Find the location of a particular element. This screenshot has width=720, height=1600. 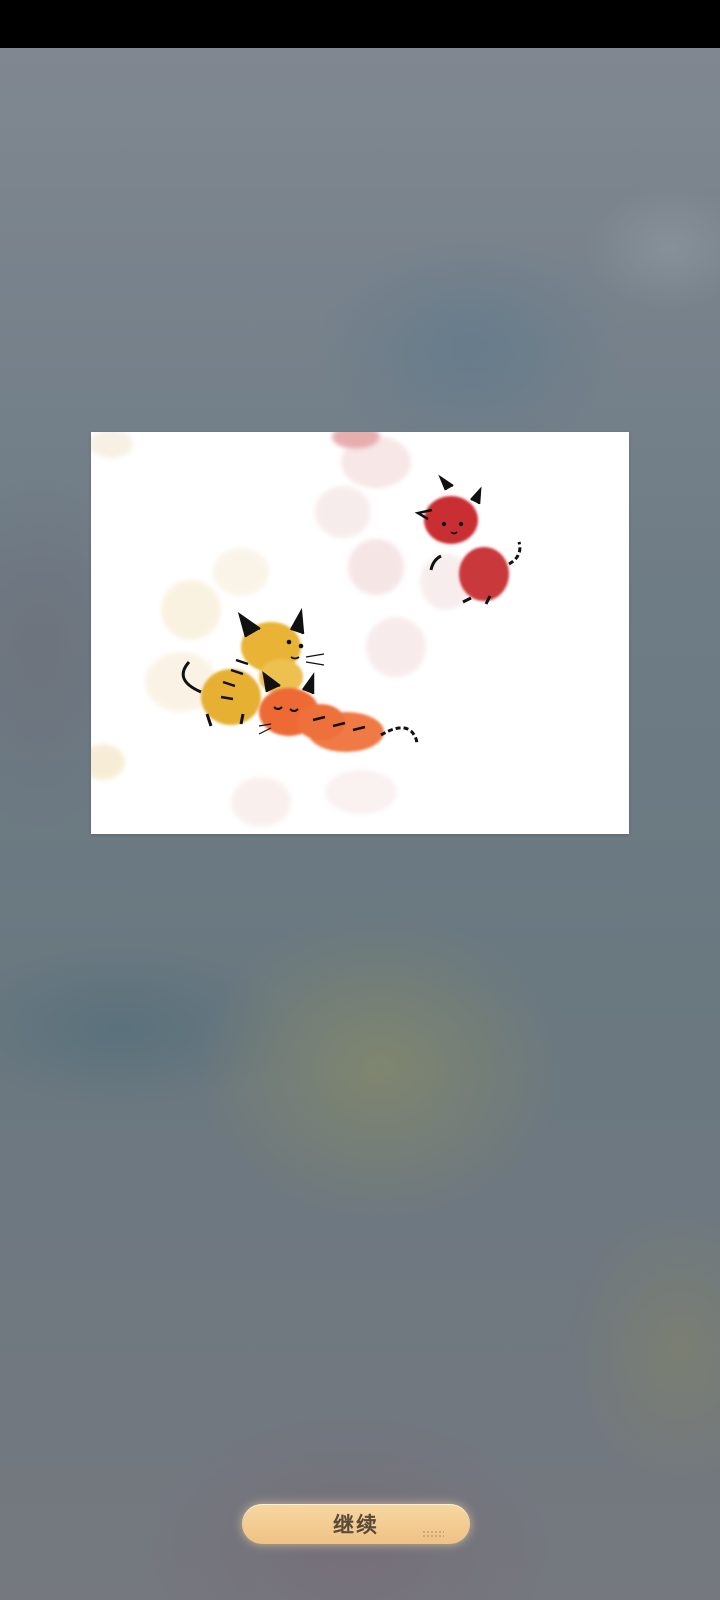

button-texture is located at coordinates (433, 1534).